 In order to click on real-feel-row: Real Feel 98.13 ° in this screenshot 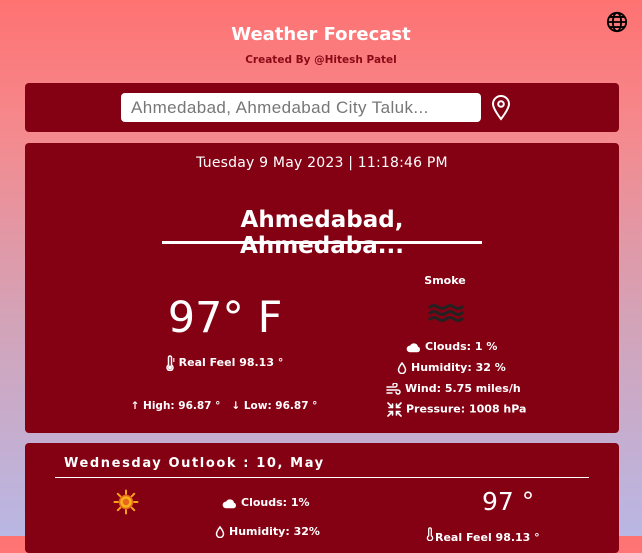, I will do `click(224, 363)`.